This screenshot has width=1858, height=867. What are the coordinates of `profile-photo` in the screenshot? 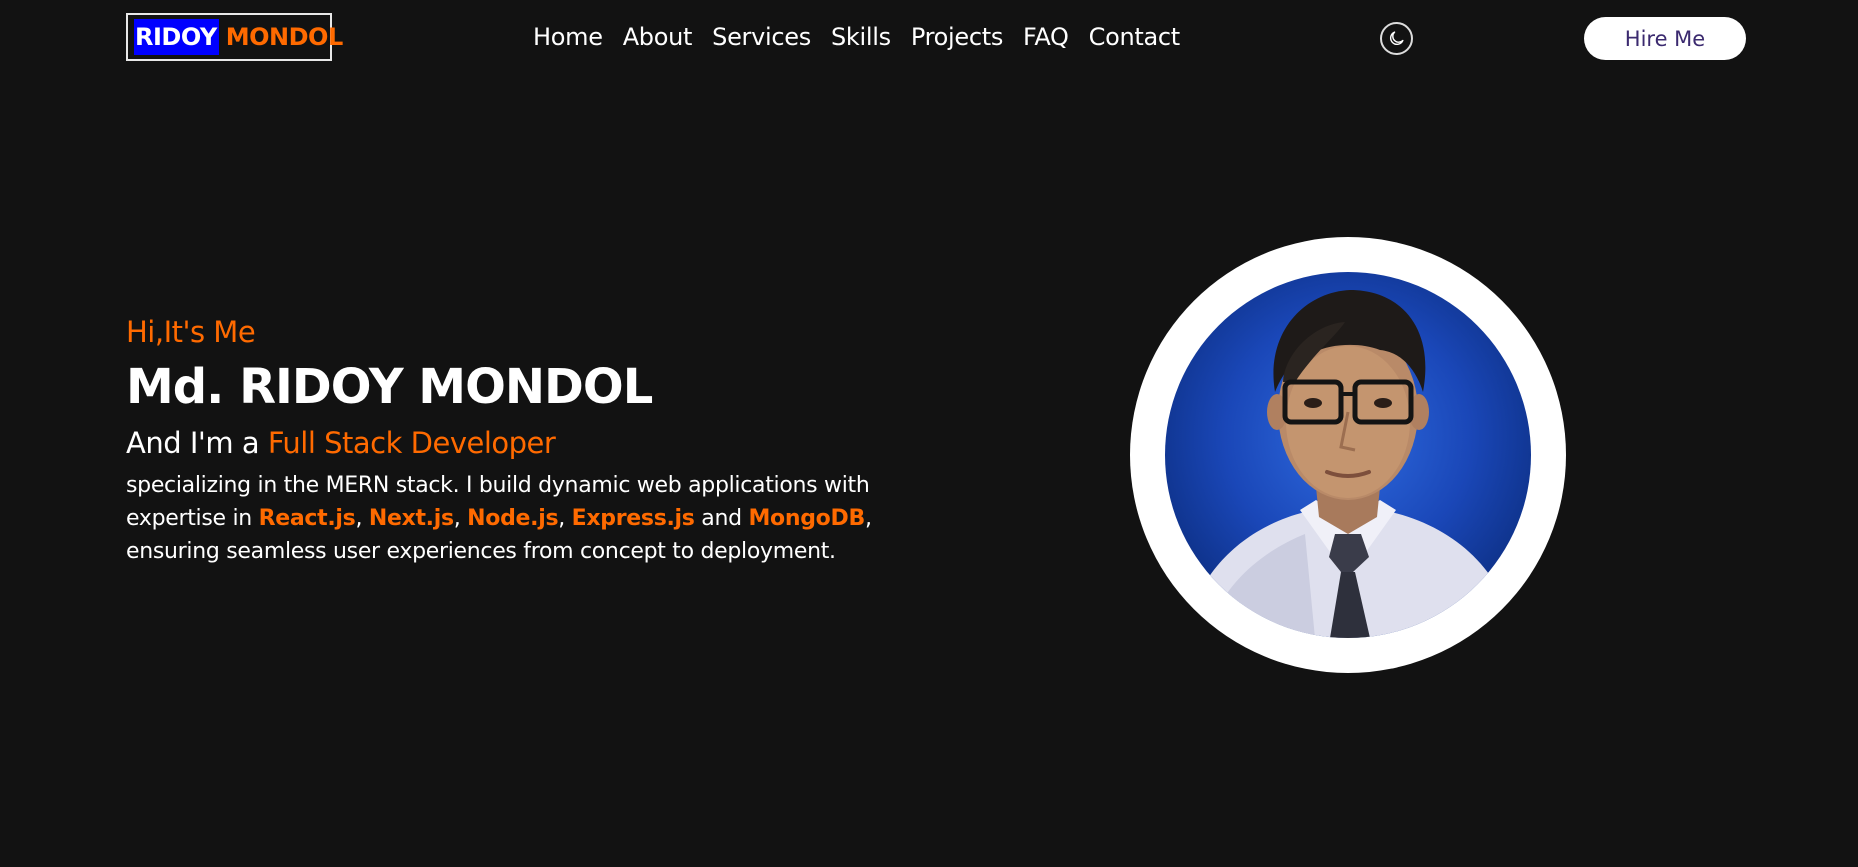 It's located at (1348, 455).